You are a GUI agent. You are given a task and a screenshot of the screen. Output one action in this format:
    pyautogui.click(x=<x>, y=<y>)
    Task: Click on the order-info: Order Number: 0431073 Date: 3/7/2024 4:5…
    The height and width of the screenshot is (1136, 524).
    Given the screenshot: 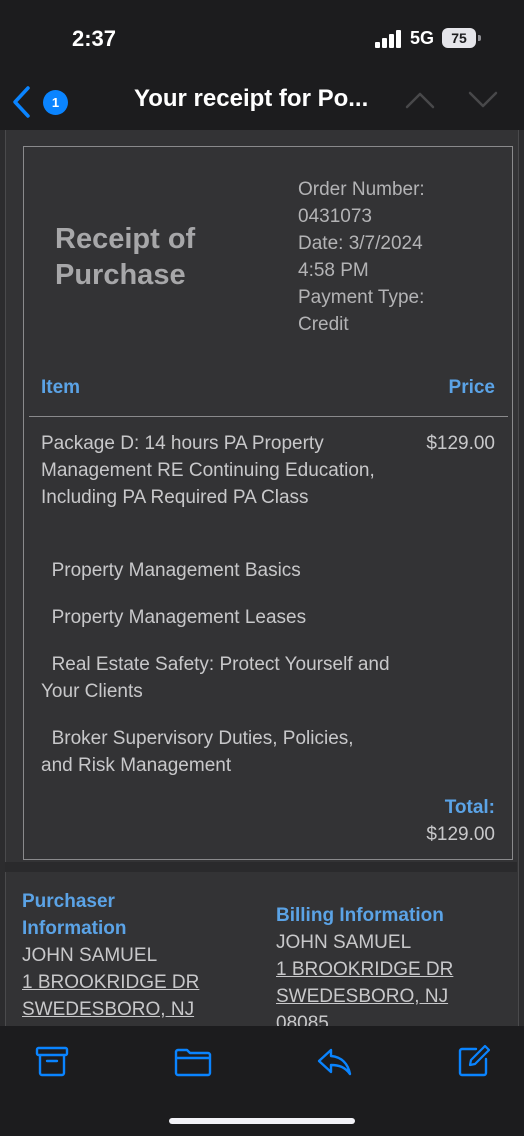 What is the action you would take?
    pyautogui.click(x=361, y=257)
    